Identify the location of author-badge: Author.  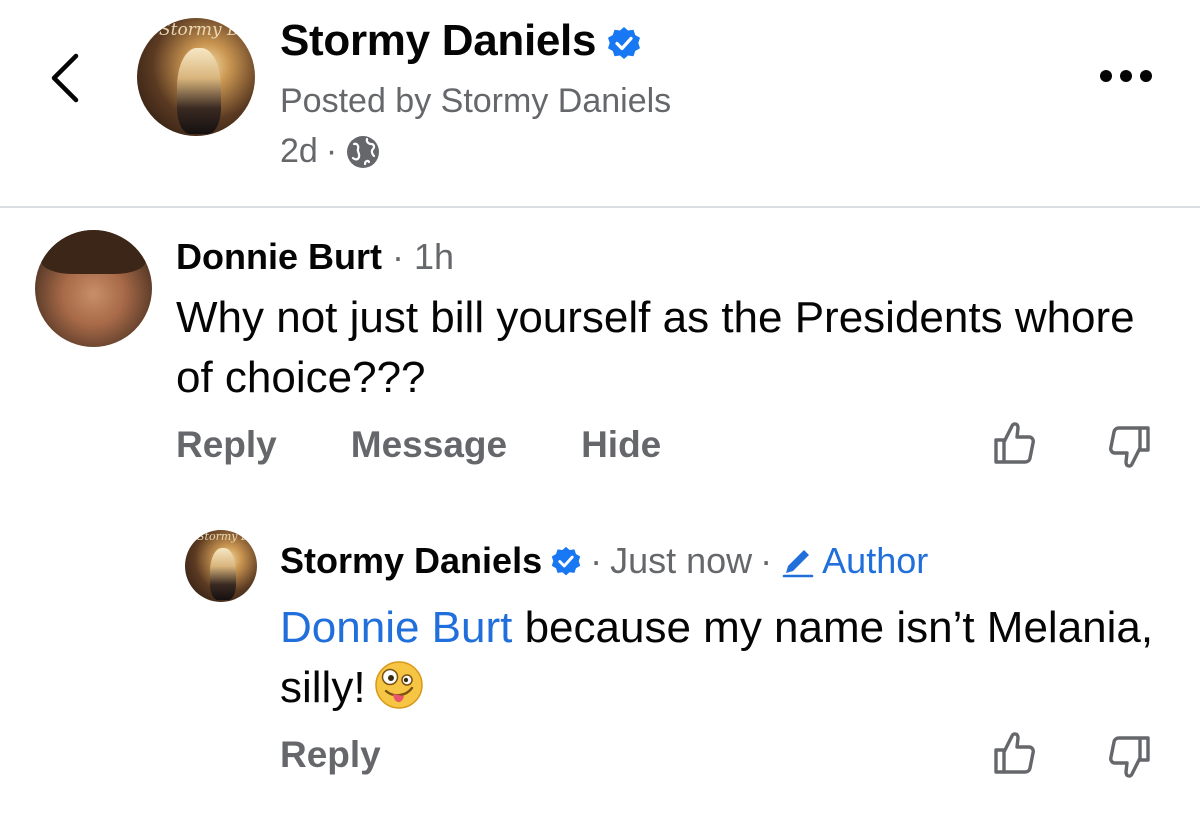
(854, 561).